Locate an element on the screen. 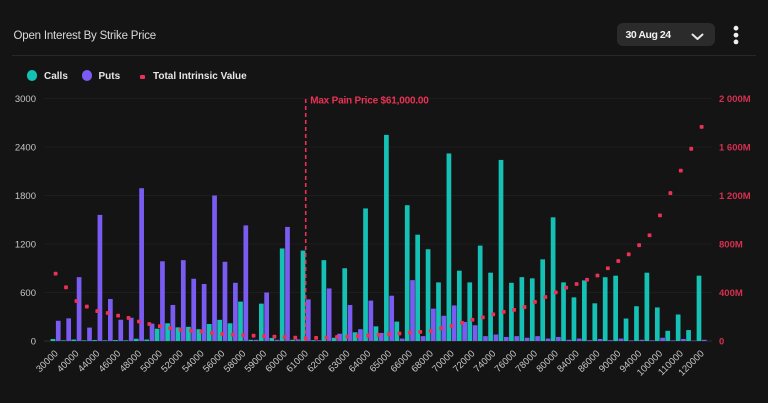 This screenshot has width=768, height=403. svg-text: 62000 is located at coordinates (318, 361).